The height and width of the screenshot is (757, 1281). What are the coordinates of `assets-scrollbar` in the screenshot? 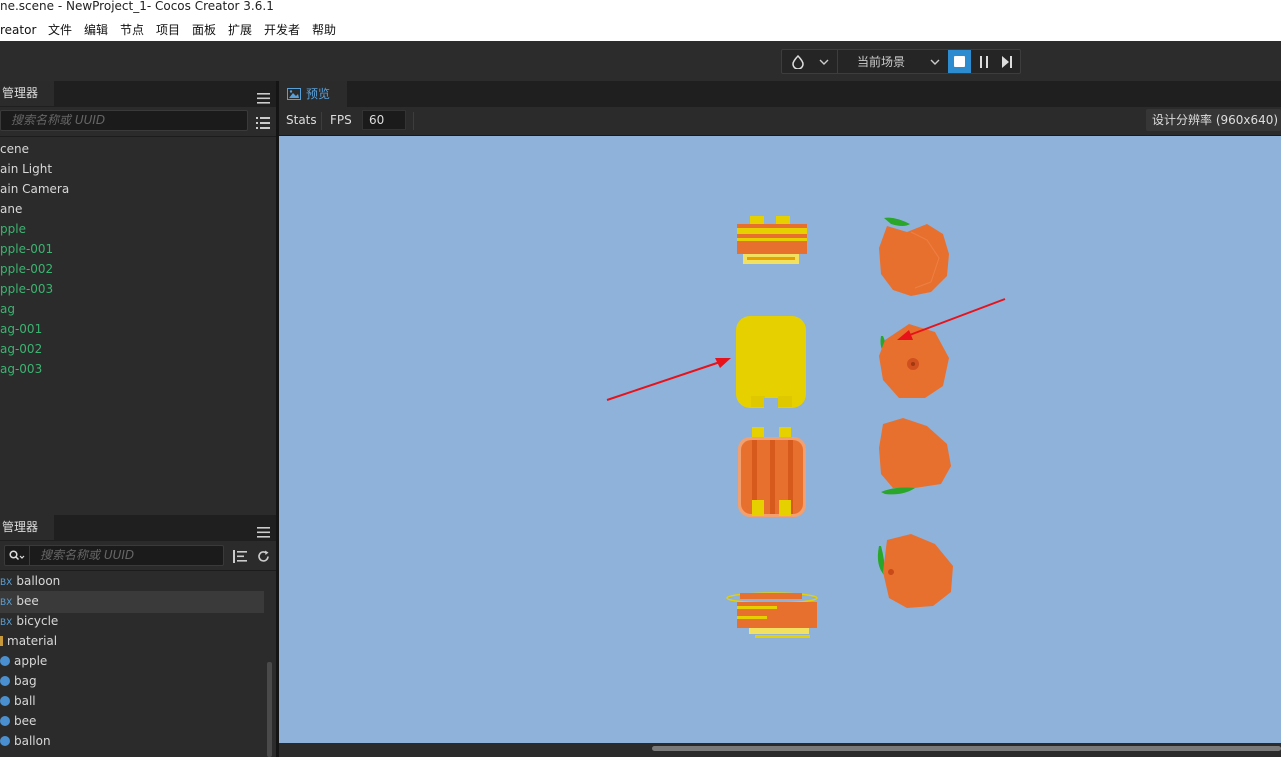 It's located at (269, 709).